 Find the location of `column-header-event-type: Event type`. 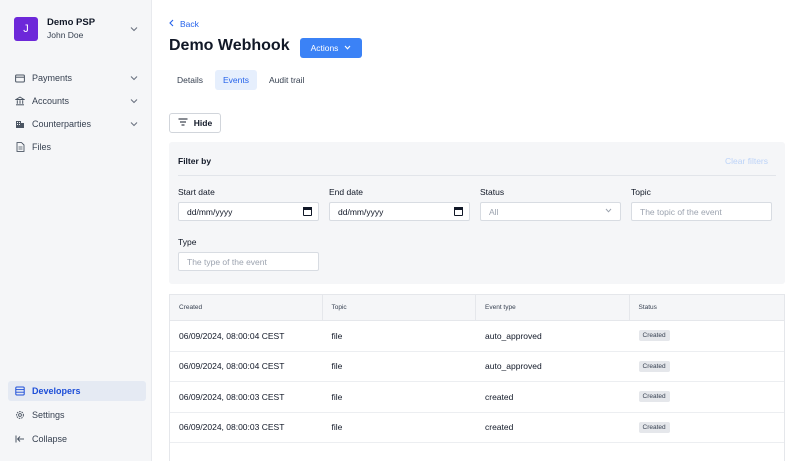

column-header-event-type: Event type is located at coordinates (553, 307).